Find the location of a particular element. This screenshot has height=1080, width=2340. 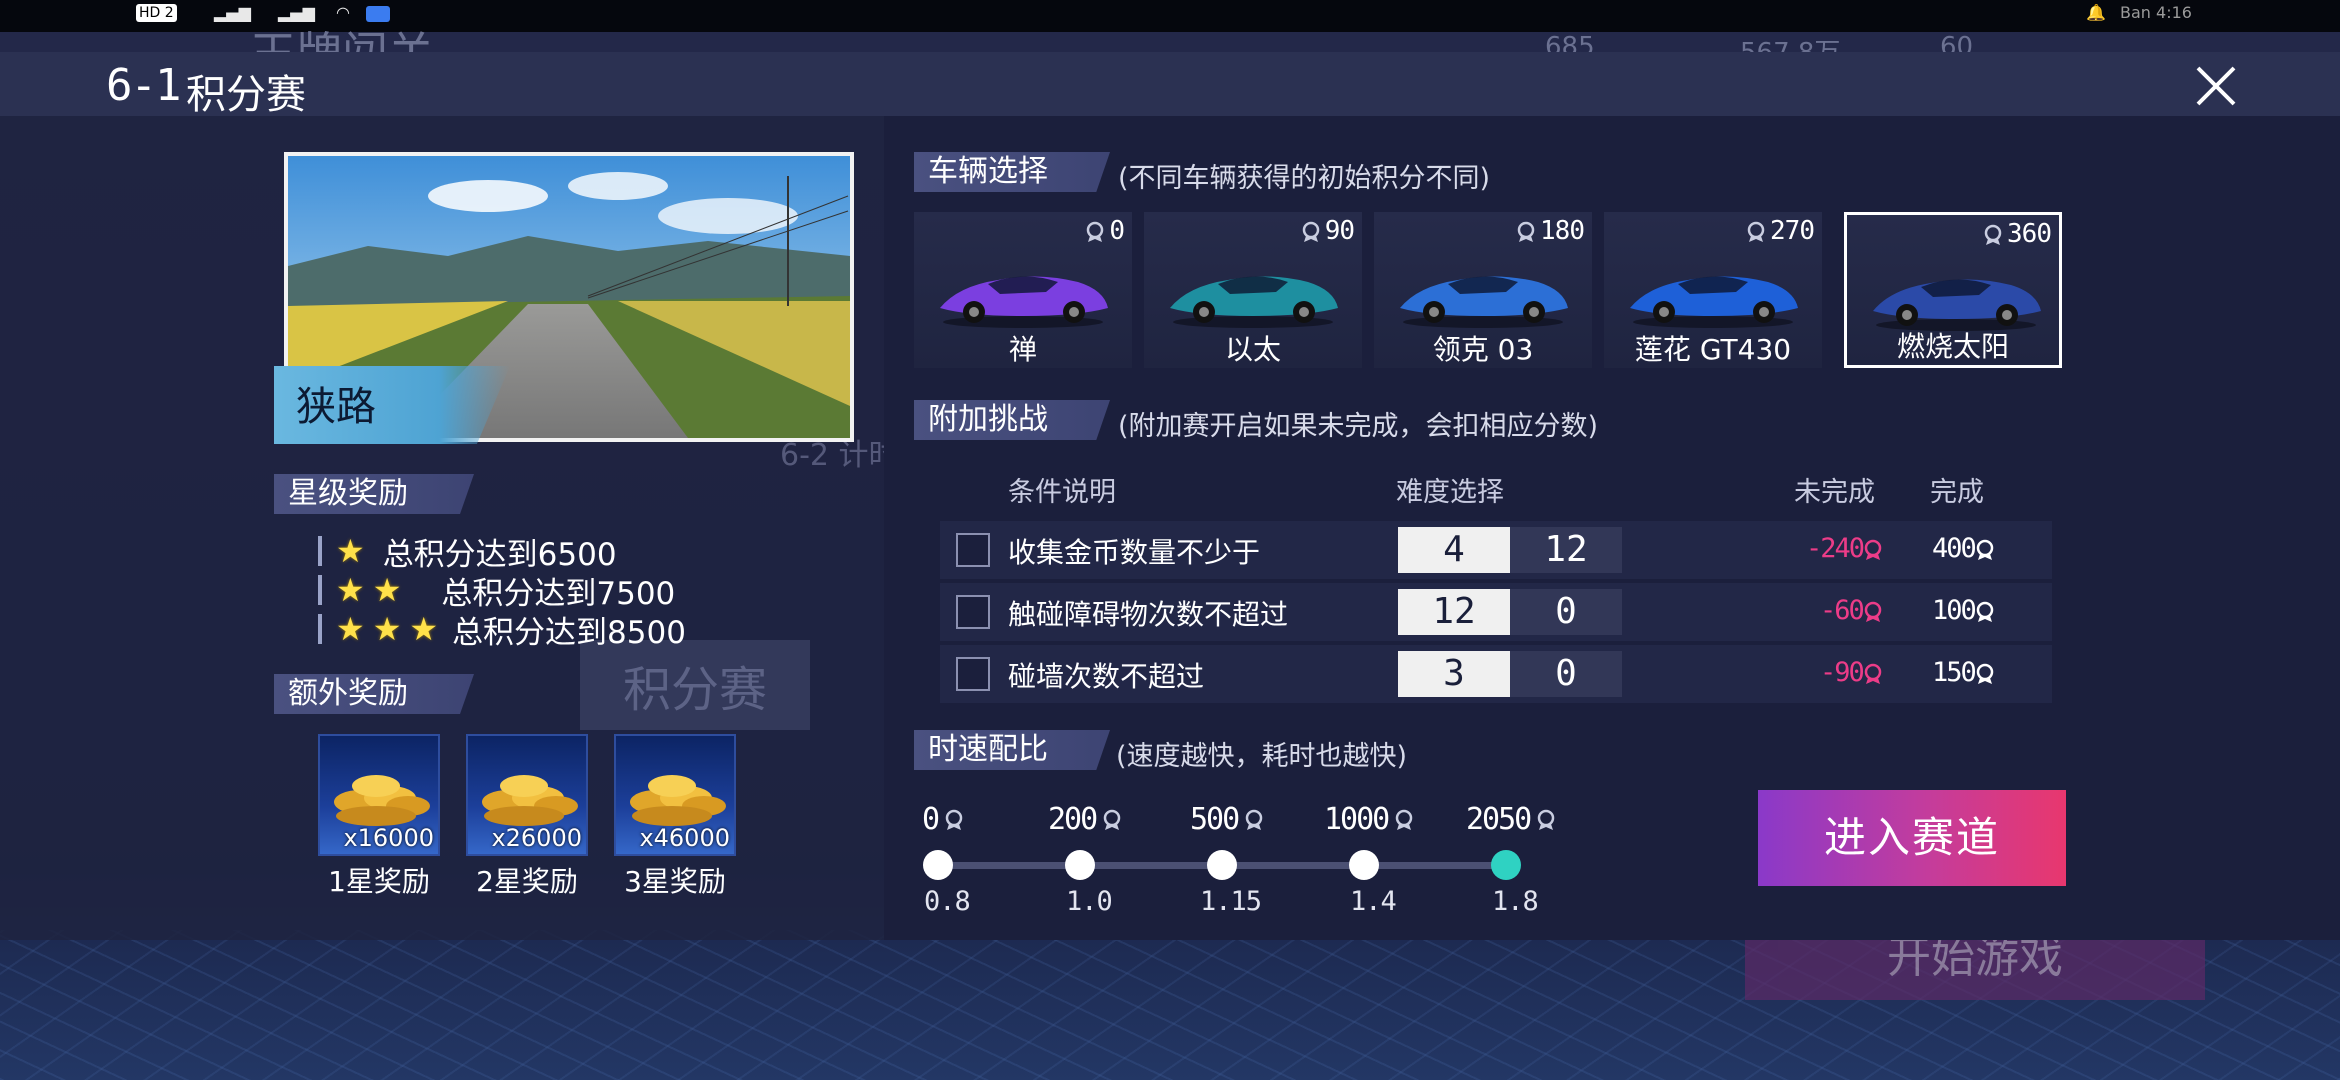

vehicle-select-title: 车辆选择 is located at coordinates (1012, 172).